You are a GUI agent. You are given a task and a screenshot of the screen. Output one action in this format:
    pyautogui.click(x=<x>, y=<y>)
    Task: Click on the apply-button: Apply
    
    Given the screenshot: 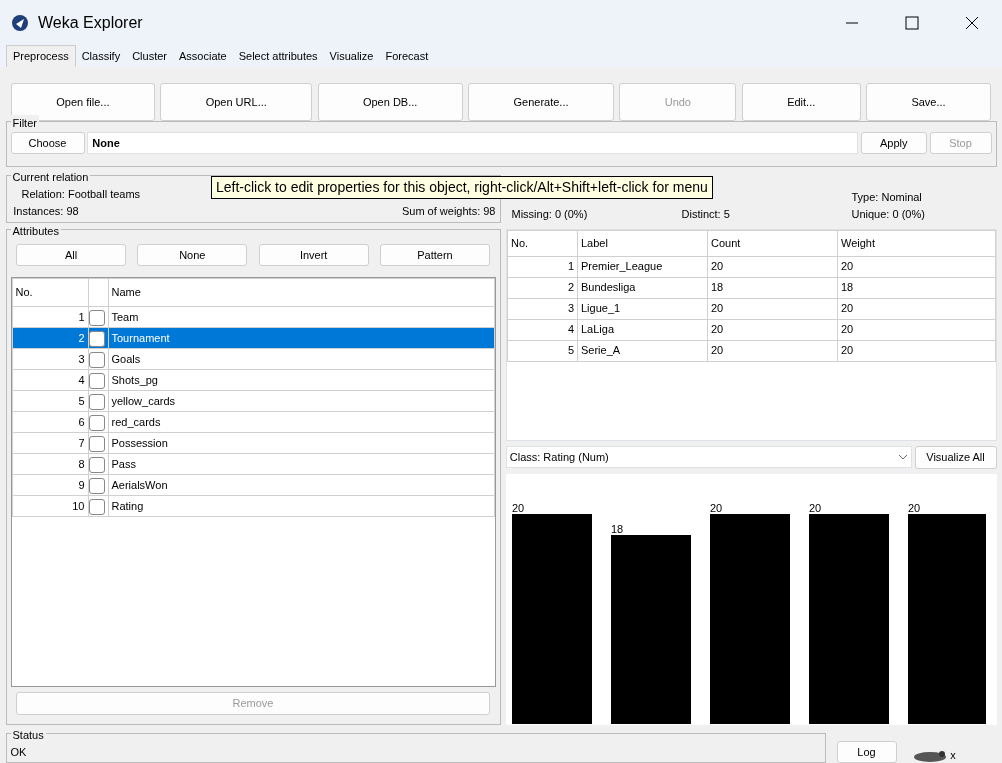 What is the action you would take?
    pyautogui.click(x=893, y=143)
    